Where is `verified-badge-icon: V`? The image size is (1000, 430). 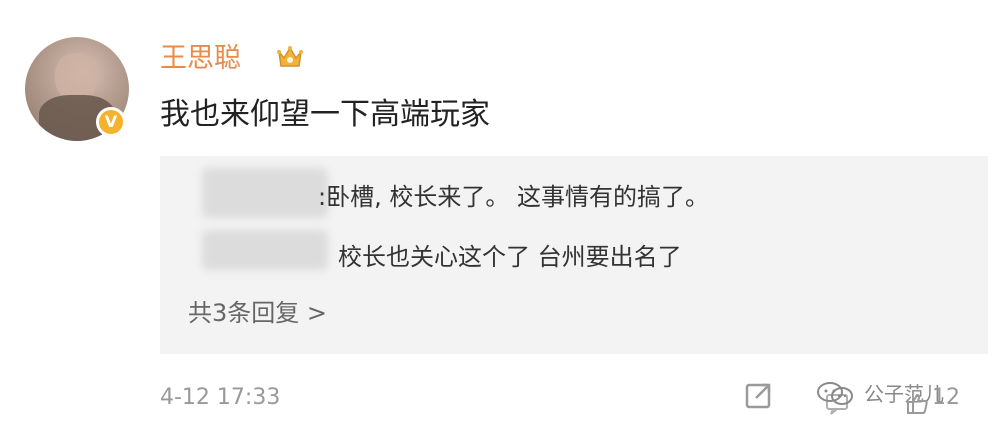
verified-badge-icon: V is located at coordinates (111, 122).